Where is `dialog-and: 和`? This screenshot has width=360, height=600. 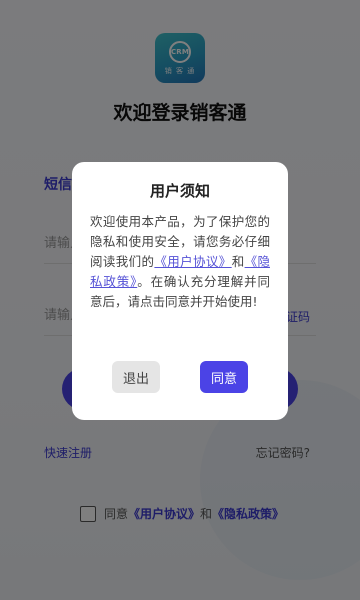 dialog-and: 和 is located at coordinates (238, 261).